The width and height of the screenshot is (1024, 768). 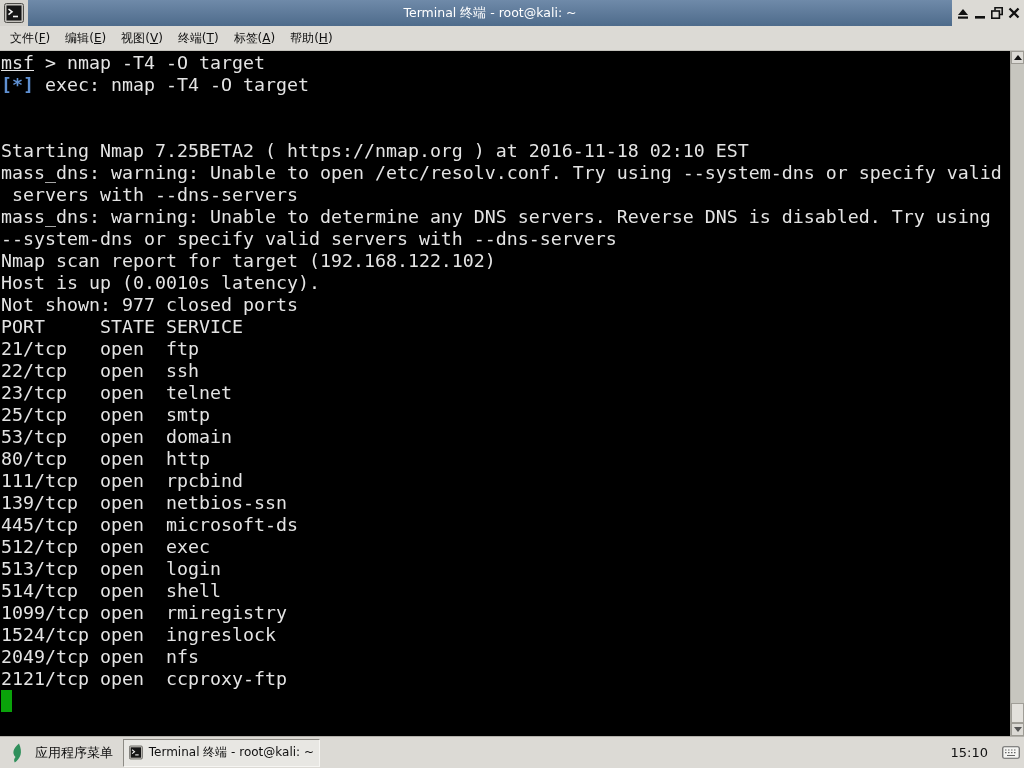 What do you see at coordinates (969, 752) in the screenshot?
I see `clock-text: 15:10` at bounding box center [969, 752].